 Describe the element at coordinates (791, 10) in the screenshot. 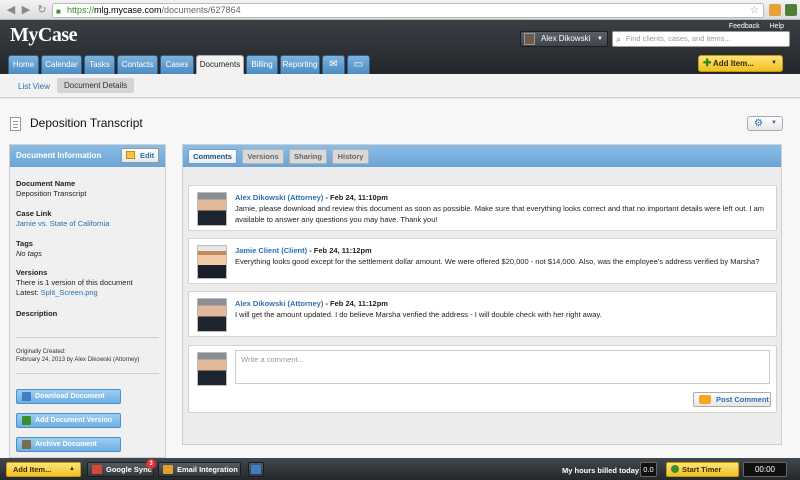

I see `menu-icon` at that location.